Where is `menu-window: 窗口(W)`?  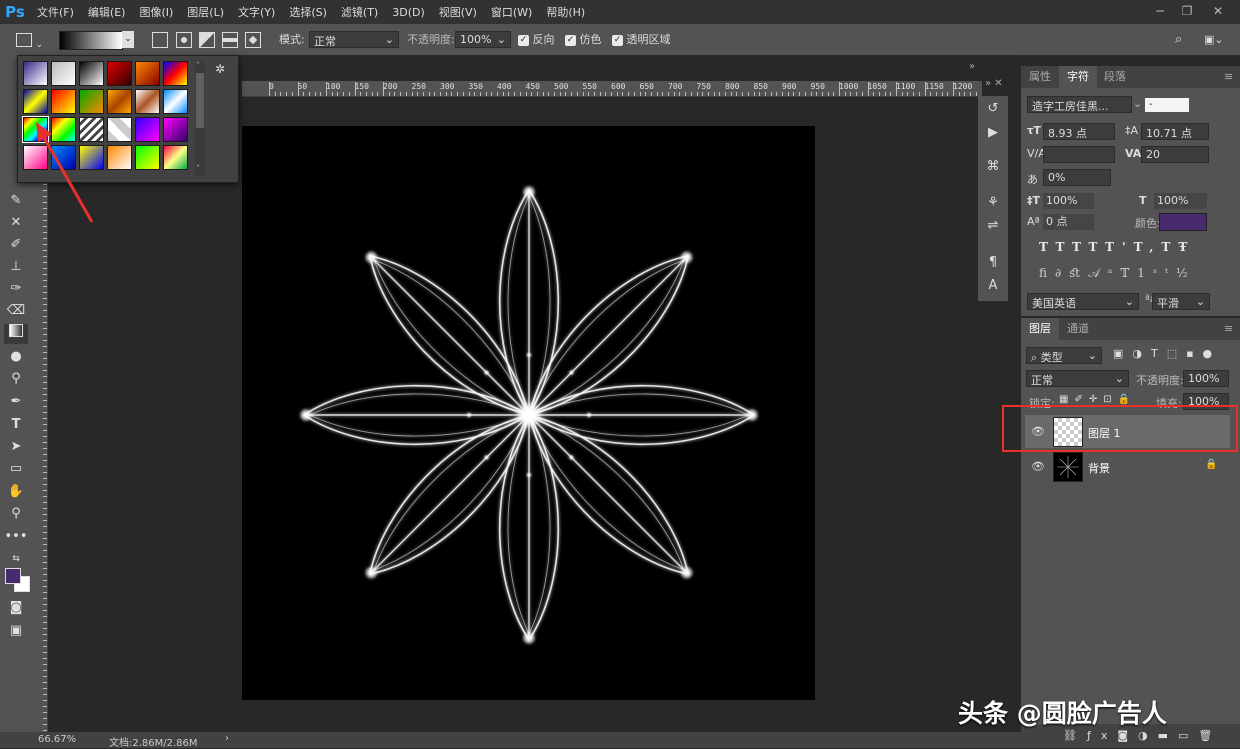 menu-window: 窗口(W) is located at coordinates (511, 12).